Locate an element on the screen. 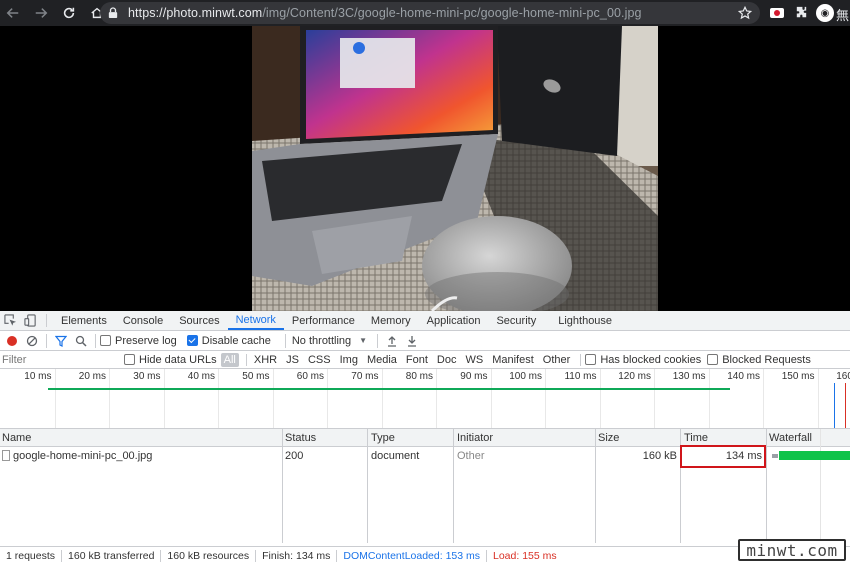 The height and width of the screenshot is (564, 850). request-name: google-home-mini-pc_00.jpg is located at coordinates (82, 456).